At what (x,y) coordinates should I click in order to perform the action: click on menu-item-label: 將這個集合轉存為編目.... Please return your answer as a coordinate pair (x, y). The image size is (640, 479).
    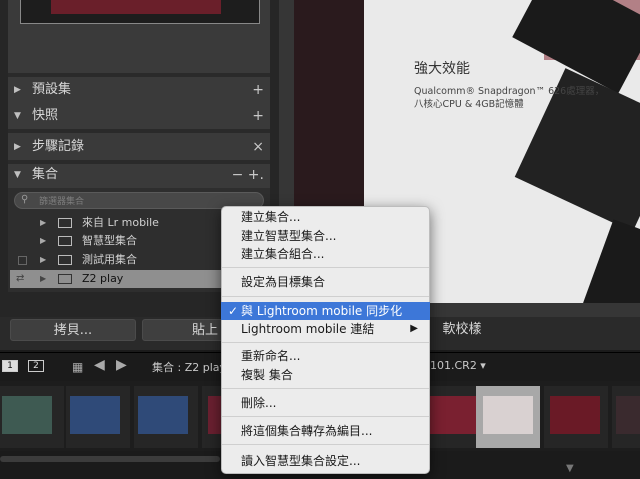
    Looking at the image, I should click on (307, 431).